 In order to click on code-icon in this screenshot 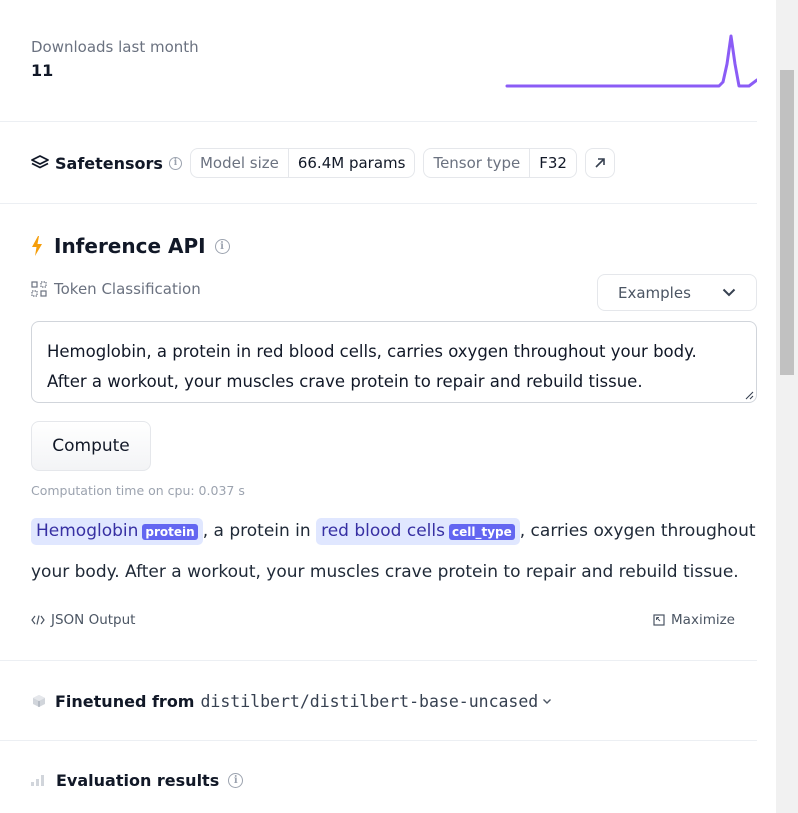, I will do `click(38, 620)`.